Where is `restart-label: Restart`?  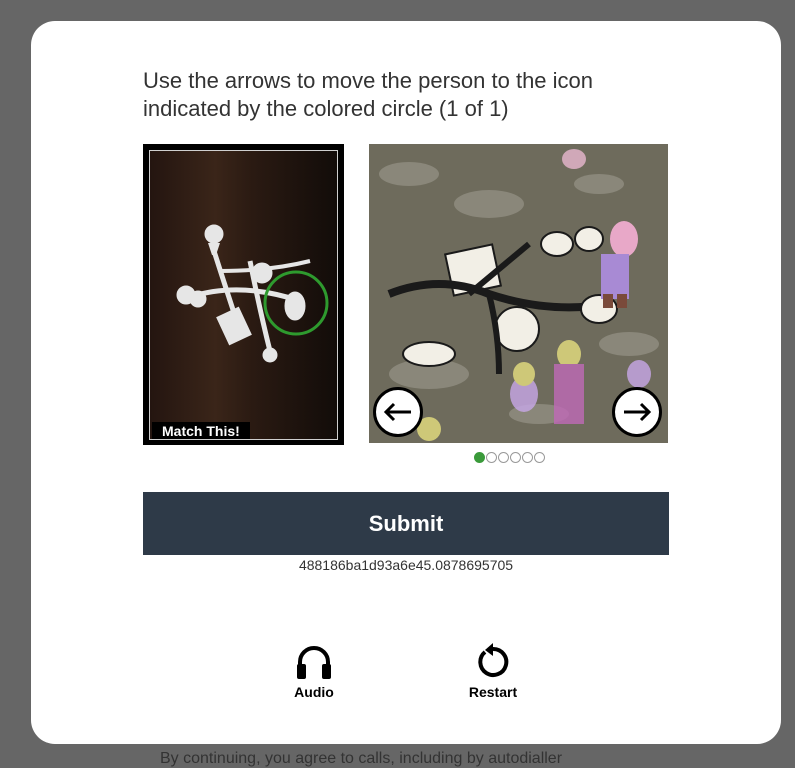
restart-label: Restart is located at coordinates (493, 692).